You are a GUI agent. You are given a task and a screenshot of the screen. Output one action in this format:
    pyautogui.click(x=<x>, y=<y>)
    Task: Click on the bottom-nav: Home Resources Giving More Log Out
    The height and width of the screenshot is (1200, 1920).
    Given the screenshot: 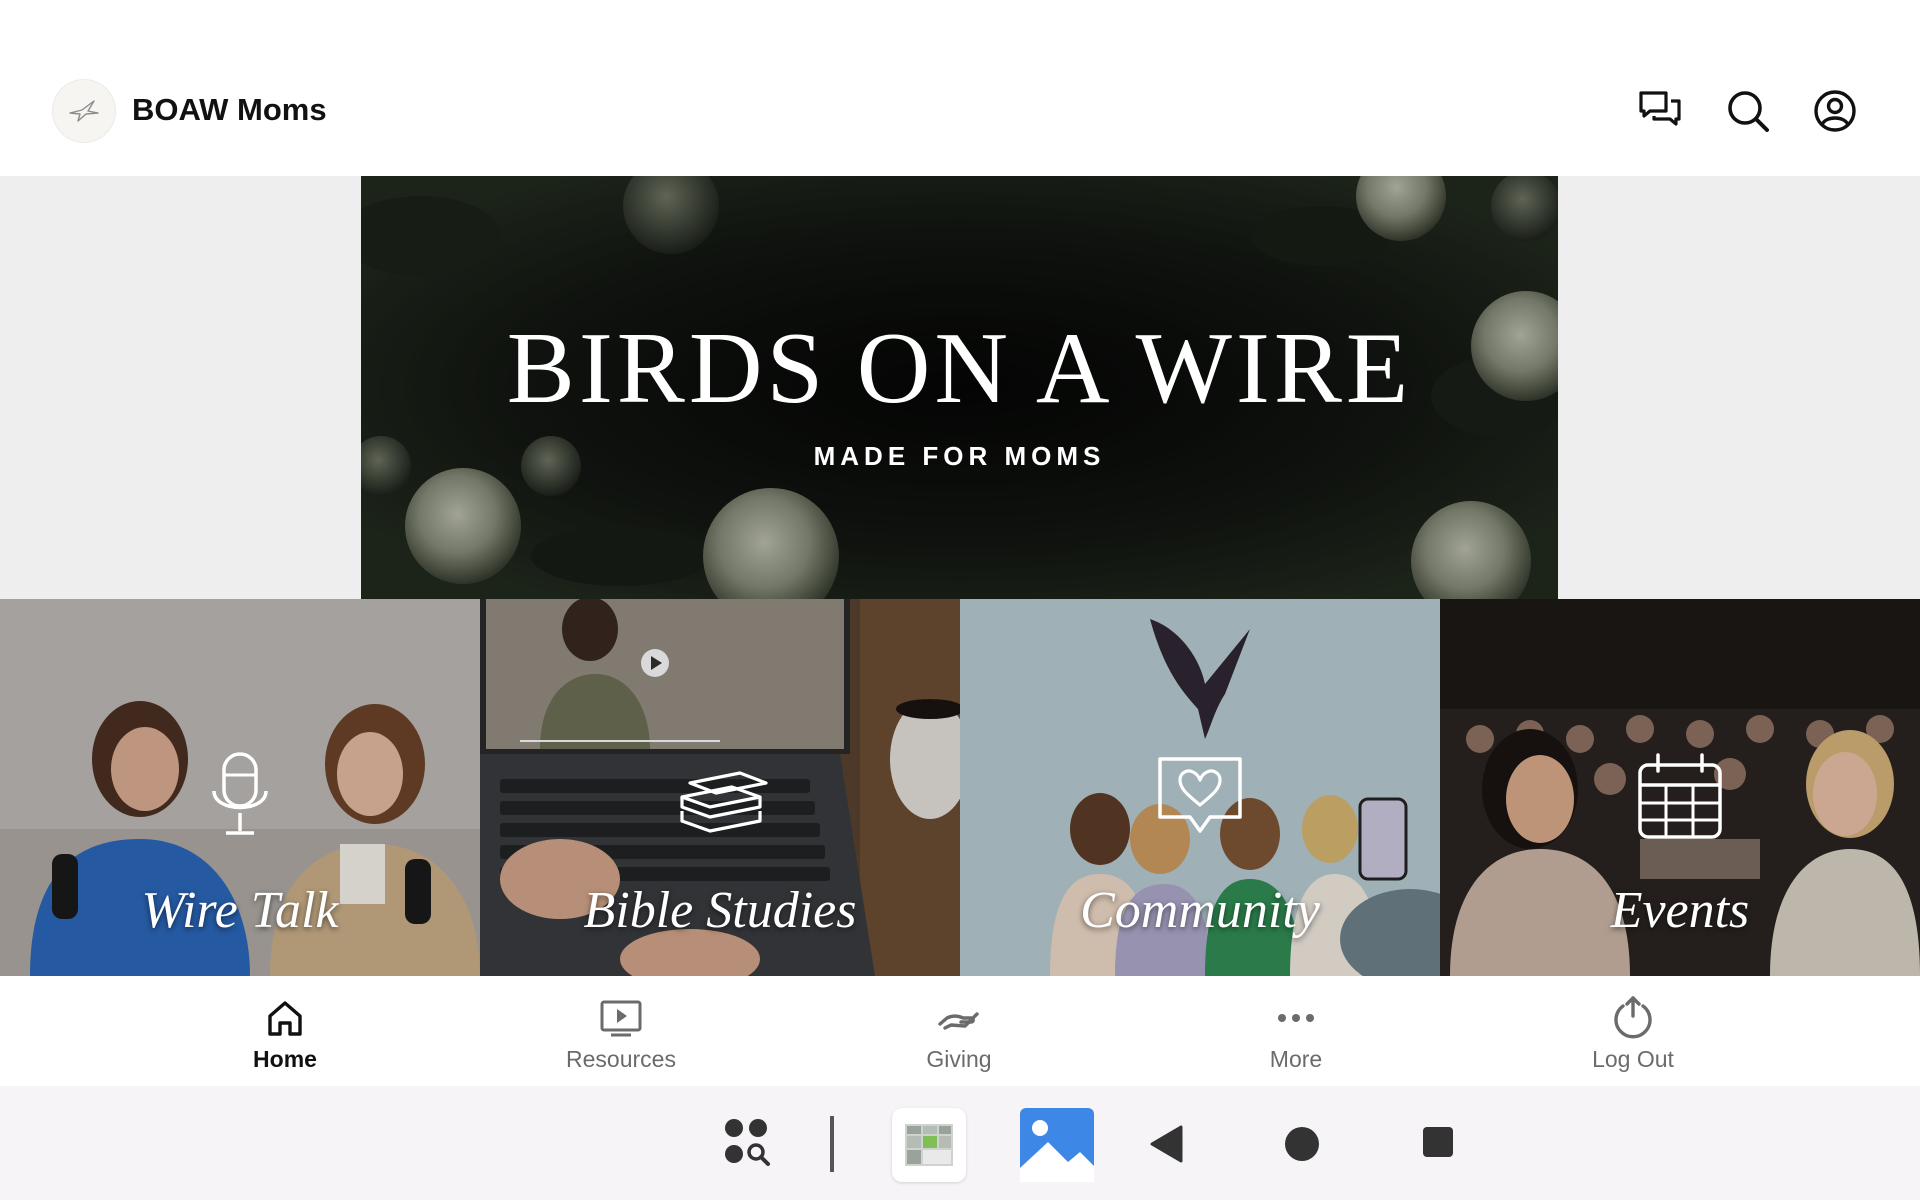 What is the action you would take?
    pyautogui.click(x=960, y=1031)
    